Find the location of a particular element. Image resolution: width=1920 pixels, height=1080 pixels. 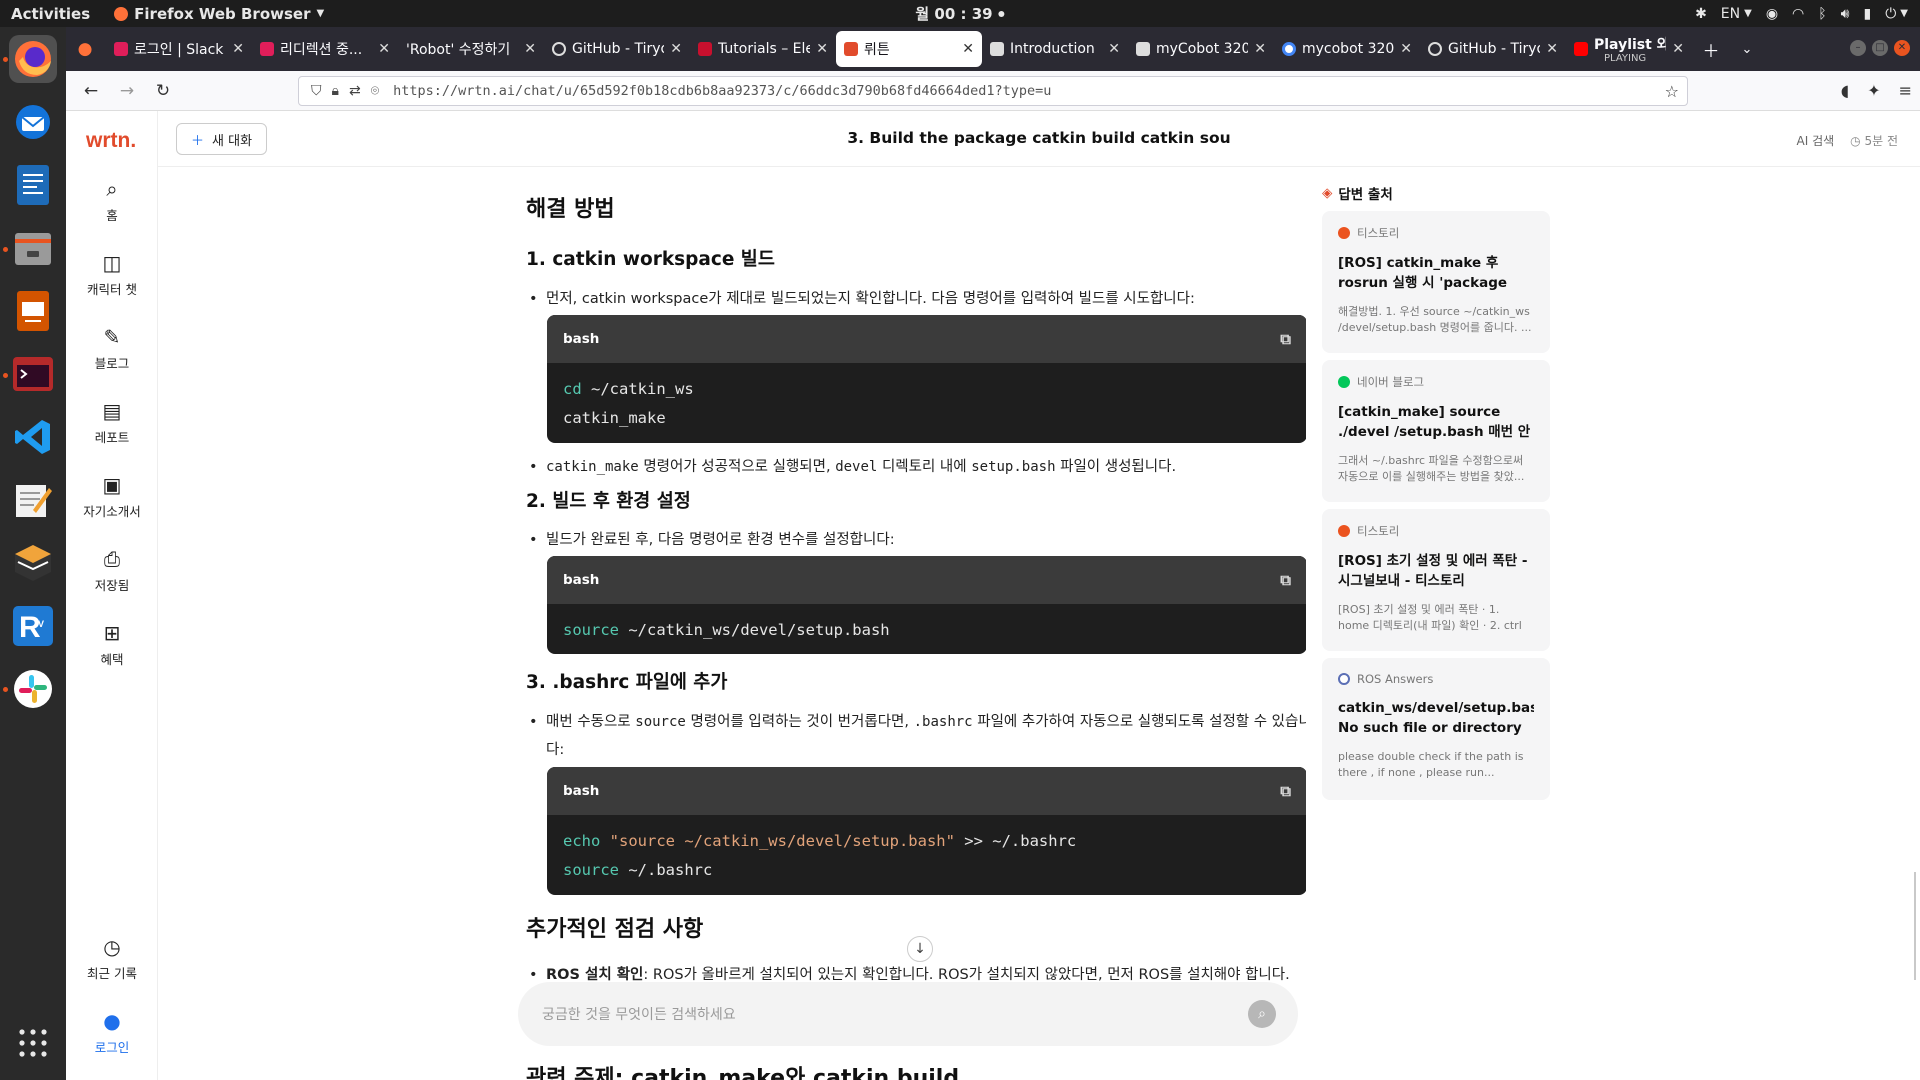

tab: 로그인 | Slack ✕ is located at coordinates (179, 49).